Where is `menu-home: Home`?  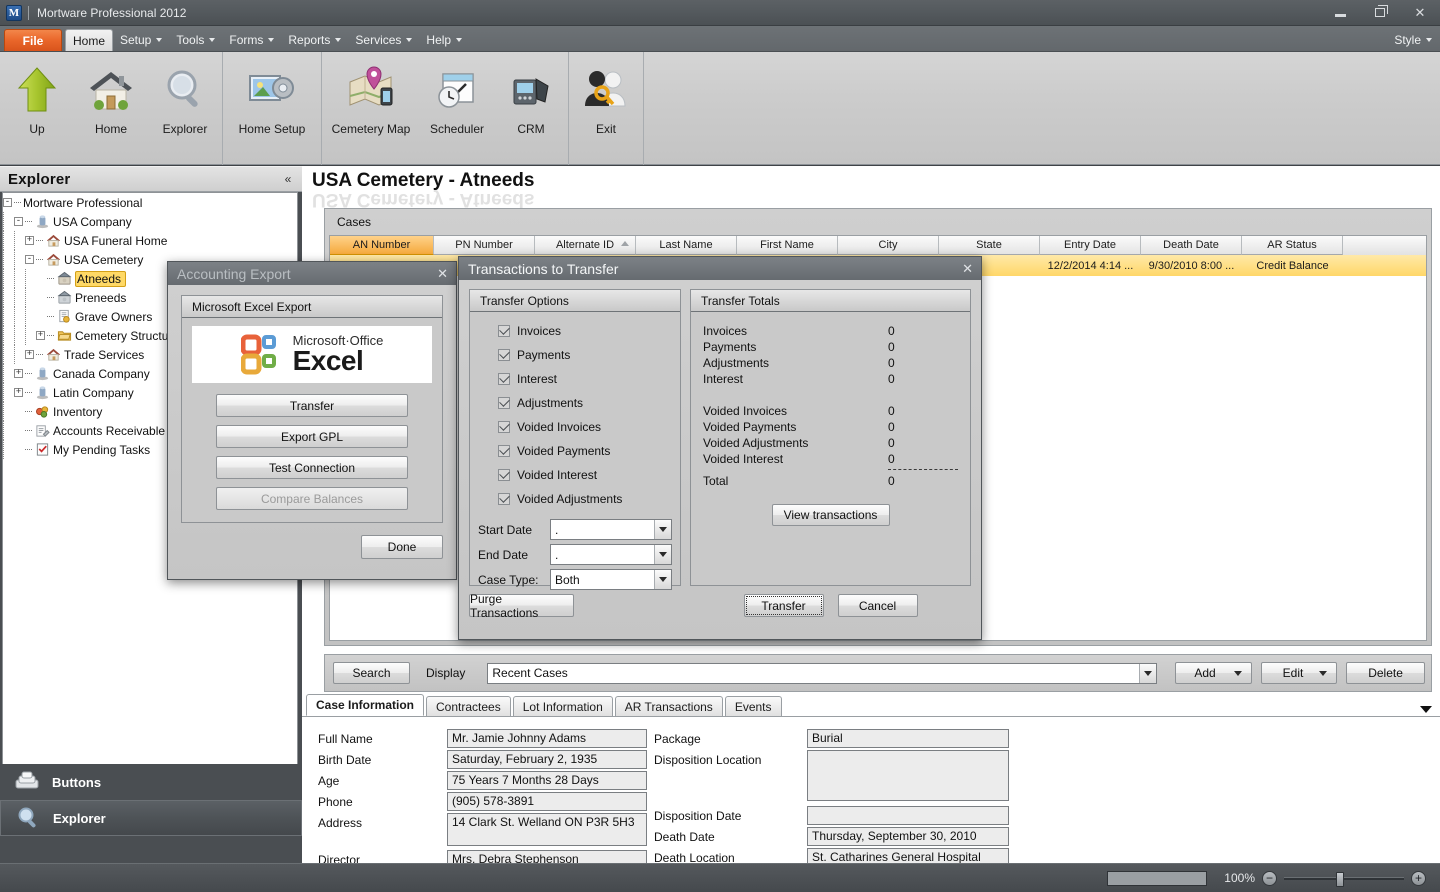
menu-home: Home is located at coordinates (89, 40).